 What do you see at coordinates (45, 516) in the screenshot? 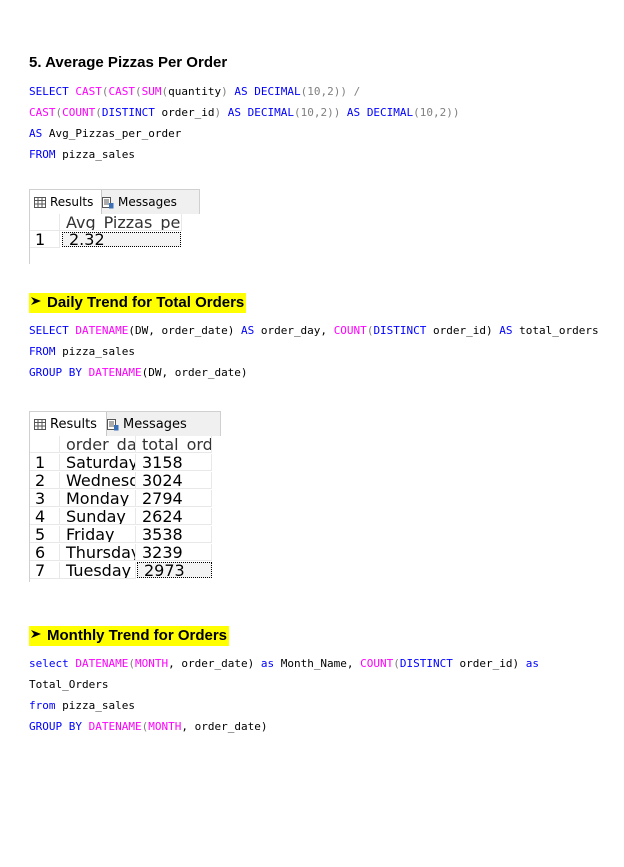
I see `row-number: 4` at bounding box center [45, 516].